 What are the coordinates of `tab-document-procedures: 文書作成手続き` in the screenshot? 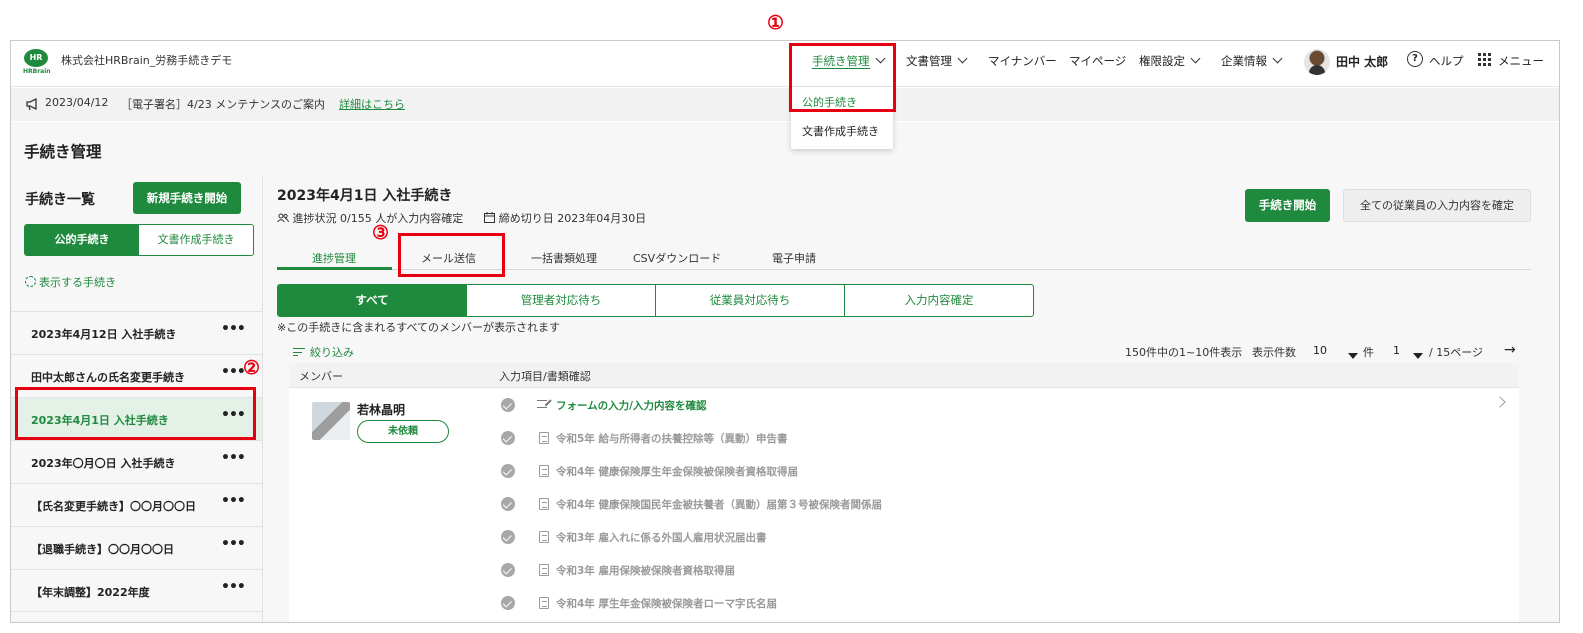 It's located at (196, 240).